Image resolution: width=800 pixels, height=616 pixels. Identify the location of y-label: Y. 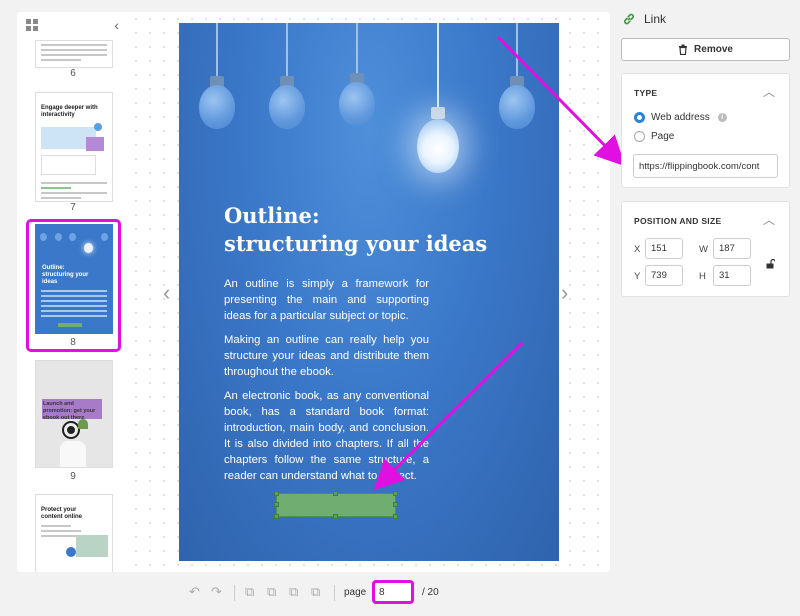
(637, 276).